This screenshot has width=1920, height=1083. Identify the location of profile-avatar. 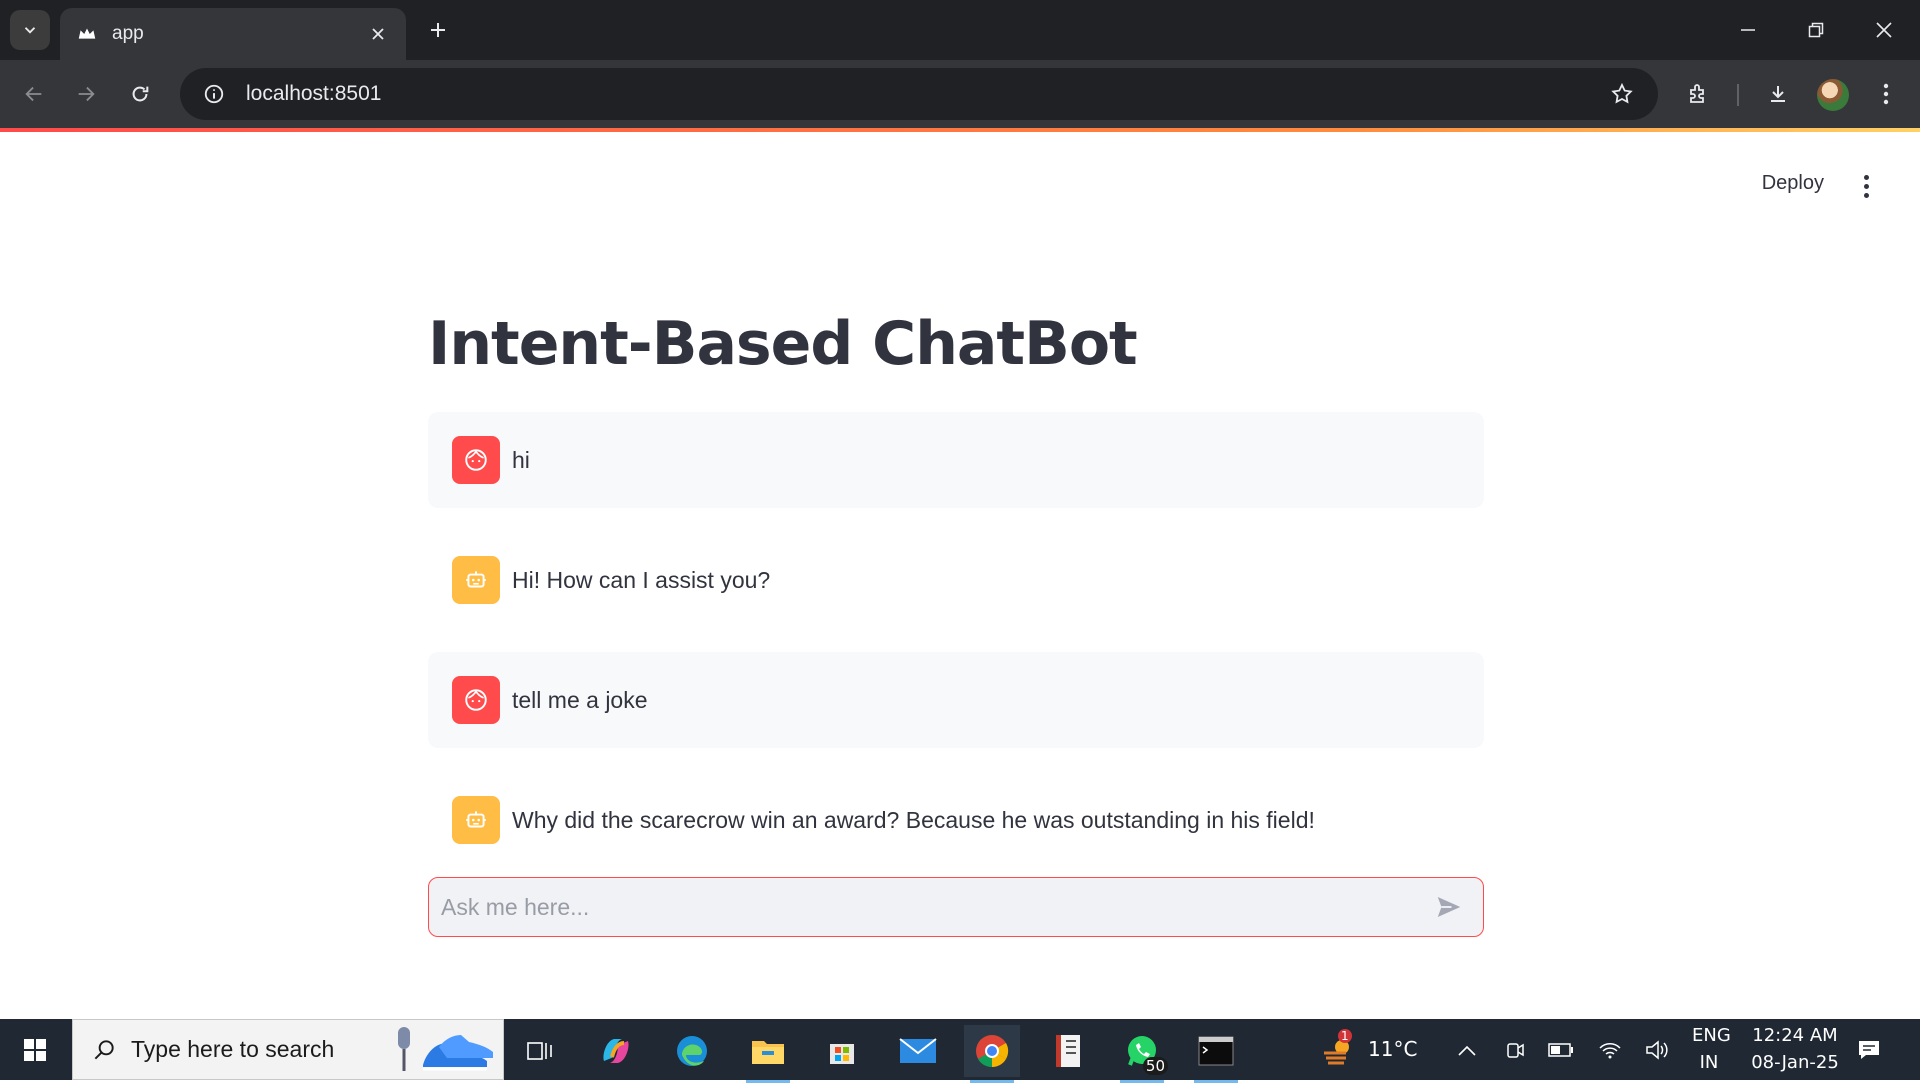
(1833, 95).